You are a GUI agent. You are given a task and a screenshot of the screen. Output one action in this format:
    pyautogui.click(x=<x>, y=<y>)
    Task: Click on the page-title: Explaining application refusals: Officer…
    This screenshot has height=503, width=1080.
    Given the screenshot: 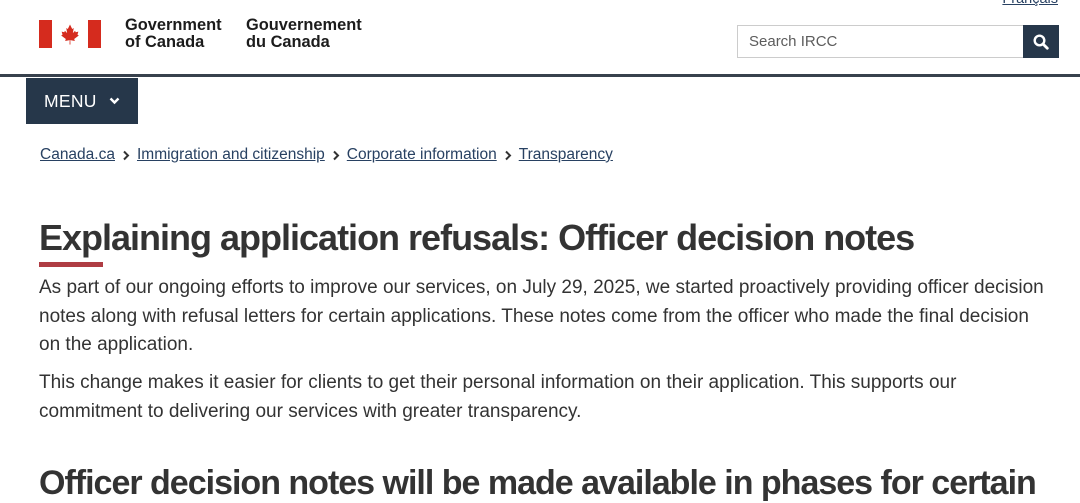 What is the action you would take?
    pyautogui.click(x=477, y=237)
    